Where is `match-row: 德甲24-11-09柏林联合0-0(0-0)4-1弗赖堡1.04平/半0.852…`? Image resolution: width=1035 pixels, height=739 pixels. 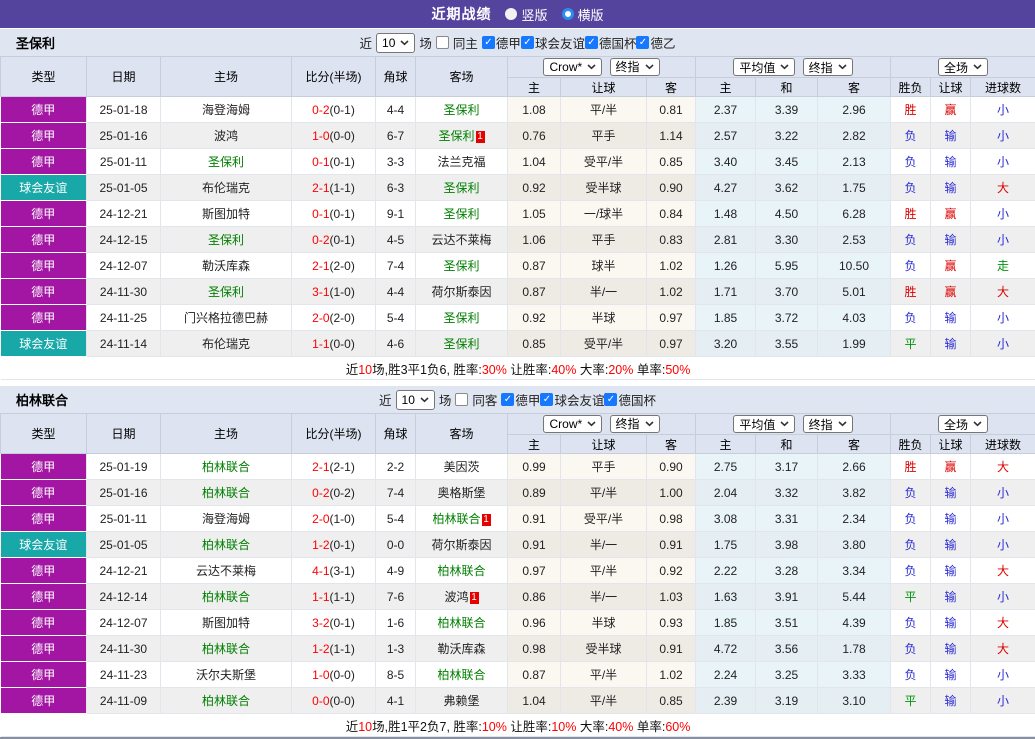 match-row: 德甲24-11-09柏林联合0-0(0-0)4-1弗赖堡1.04平/半0.852… is located at coordinates (518, 701).